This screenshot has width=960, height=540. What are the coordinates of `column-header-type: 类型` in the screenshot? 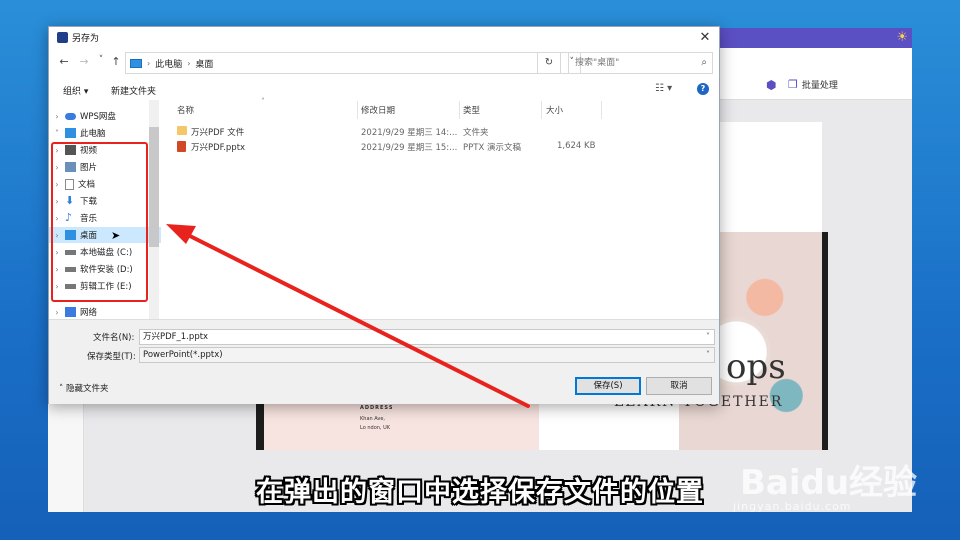 It's located at (471, 110).